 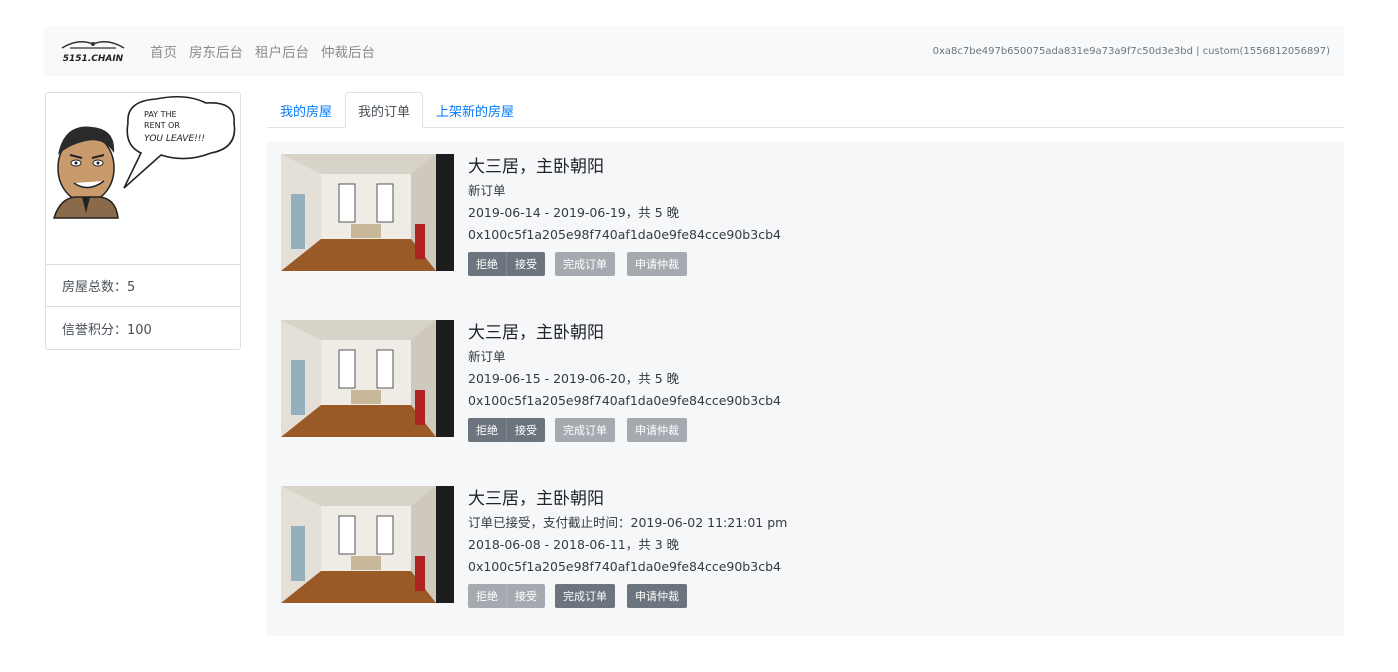 What do you see at coordinates (107, 330) in the screenshot?
I see `credit-score: 信誉积分：100` at bounding box center [107, 330].